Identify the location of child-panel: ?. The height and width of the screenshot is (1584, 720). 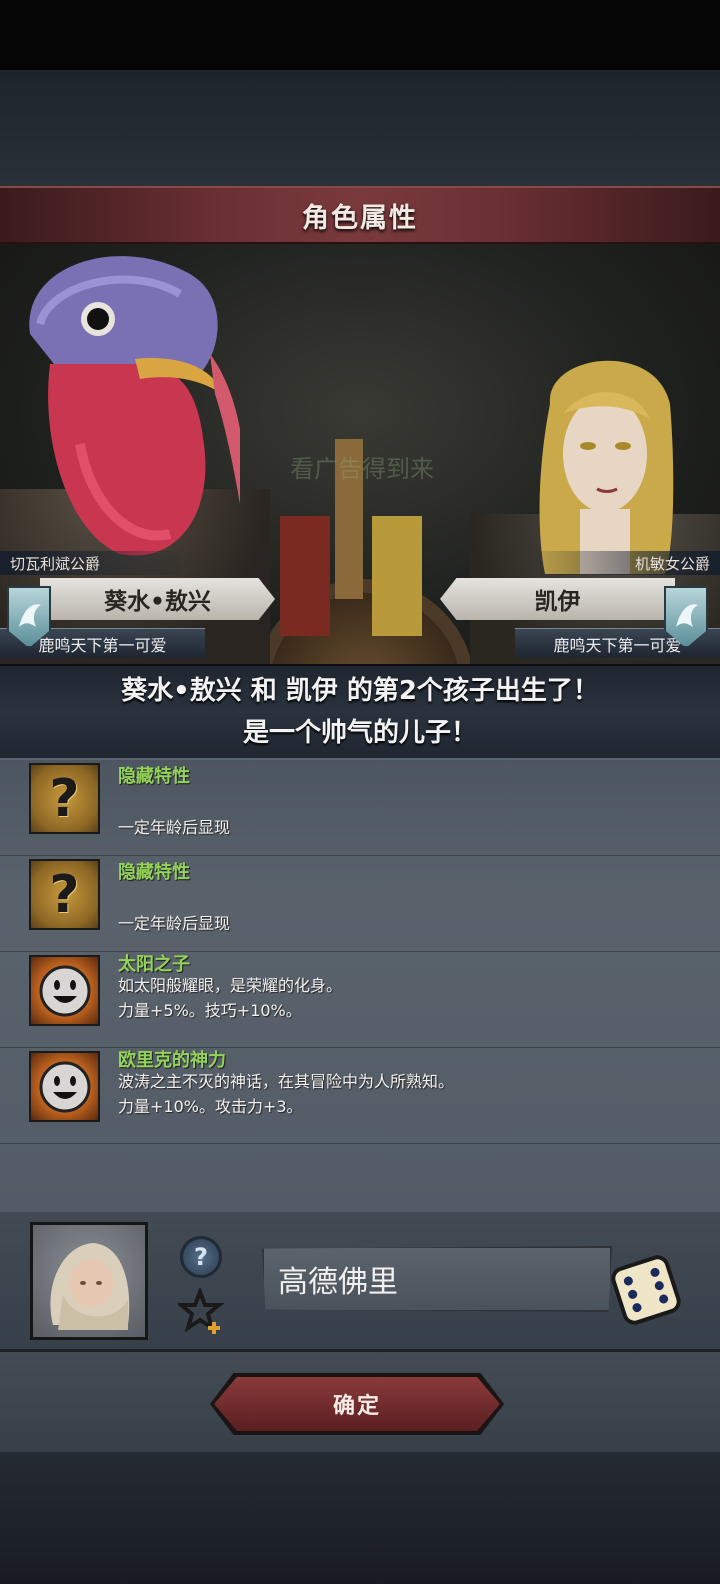
(360, 1282).